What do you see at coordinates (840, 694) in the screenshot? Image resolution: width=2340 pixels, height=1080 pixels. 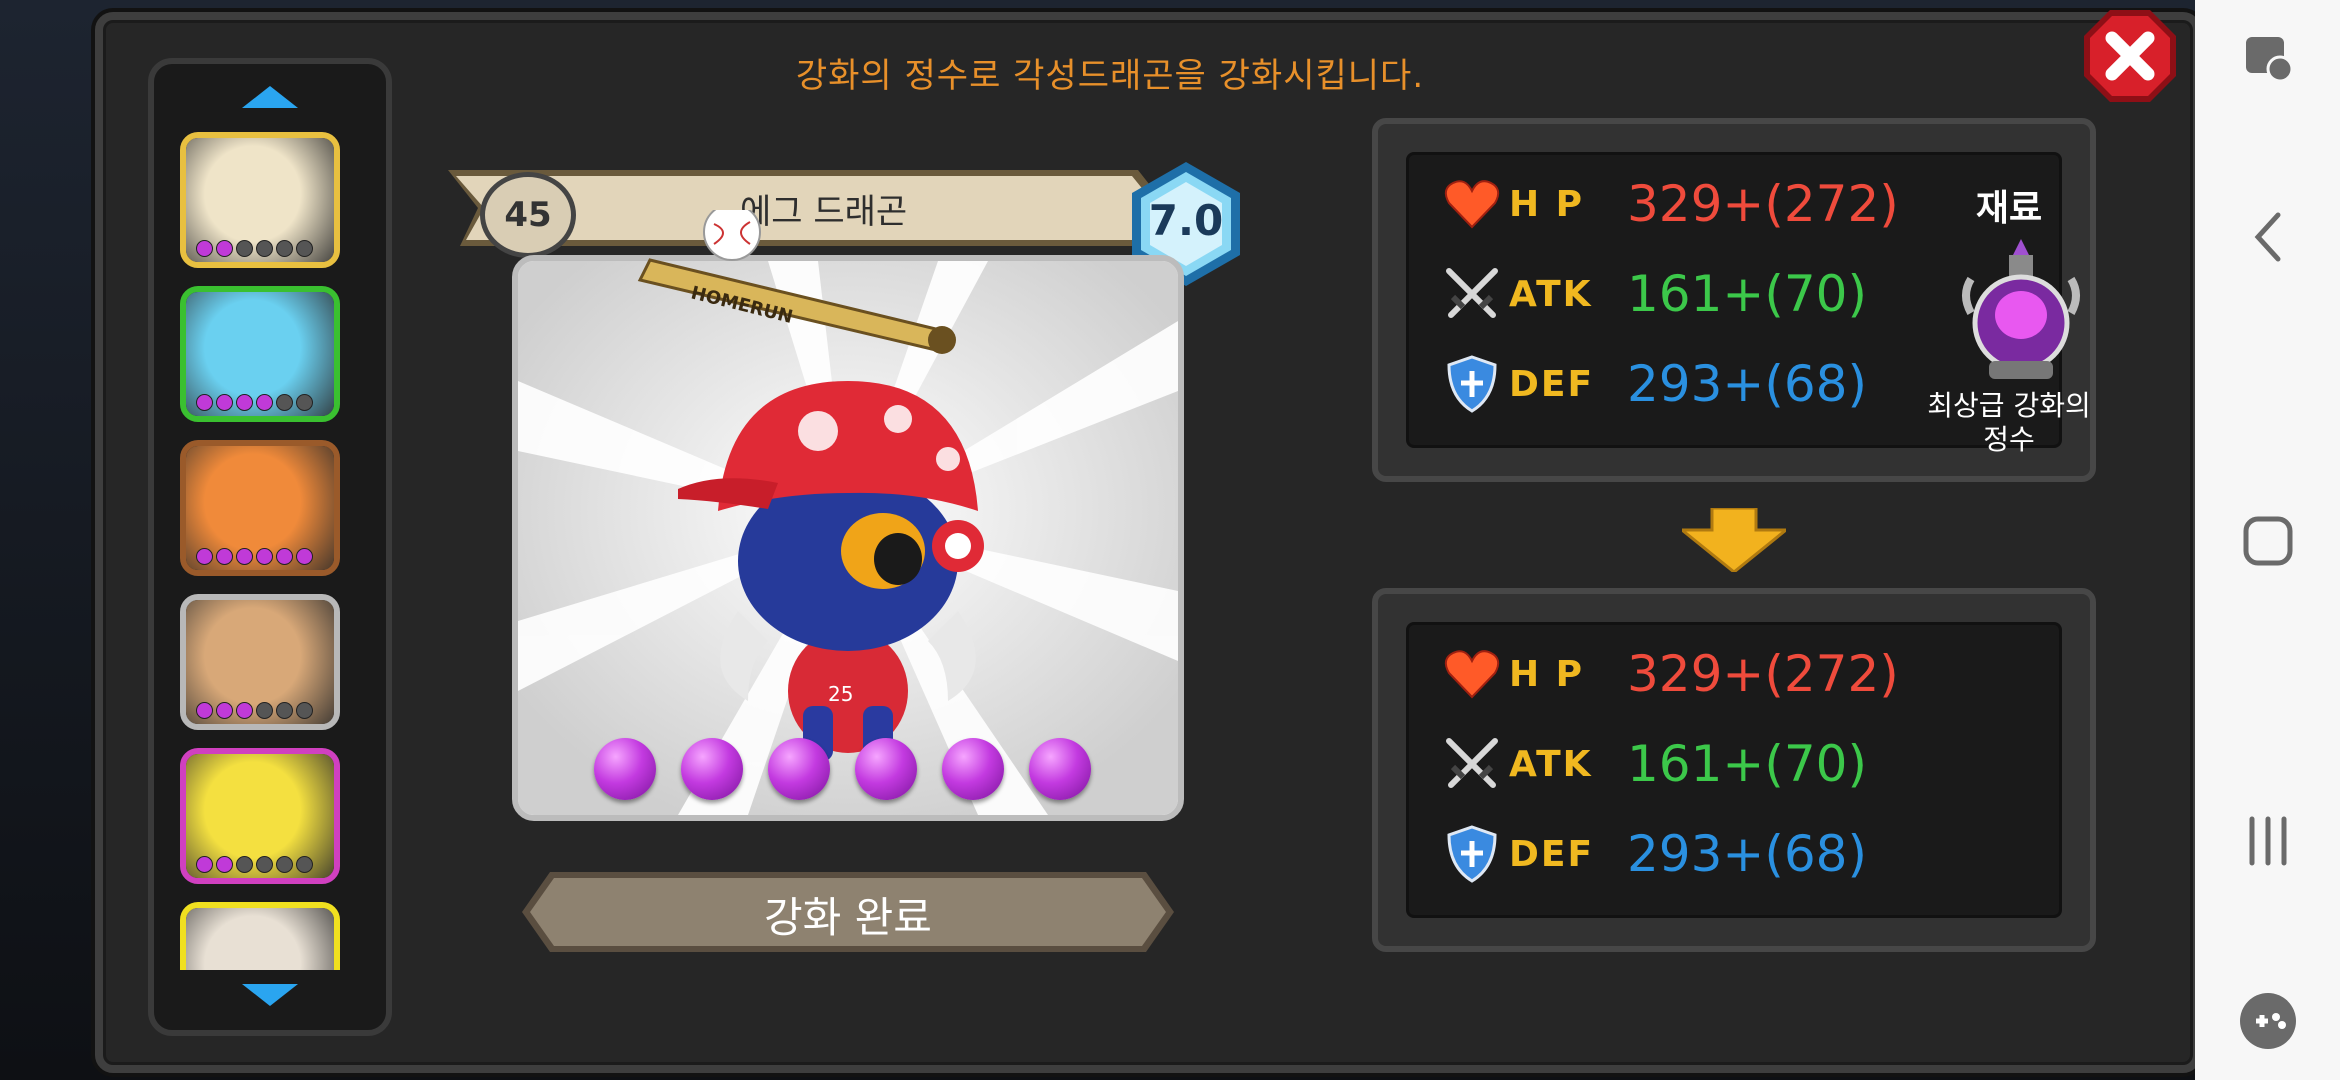 I see `svg-text: 25` at bounding box center [840, 694].